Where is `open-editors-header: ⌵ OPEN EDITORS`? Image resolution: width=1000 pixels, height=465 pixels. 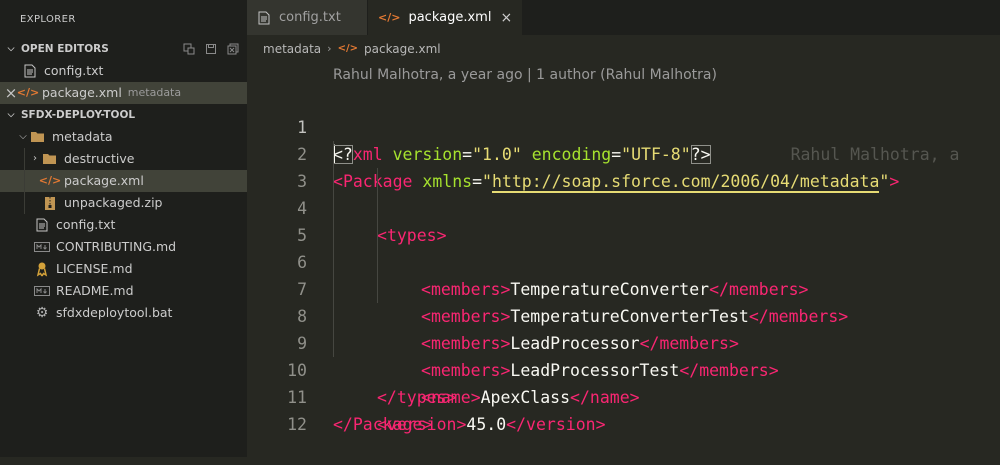 open-editors-header: ⌵ OPEN EDITORS is located at coordinates (123, 49).